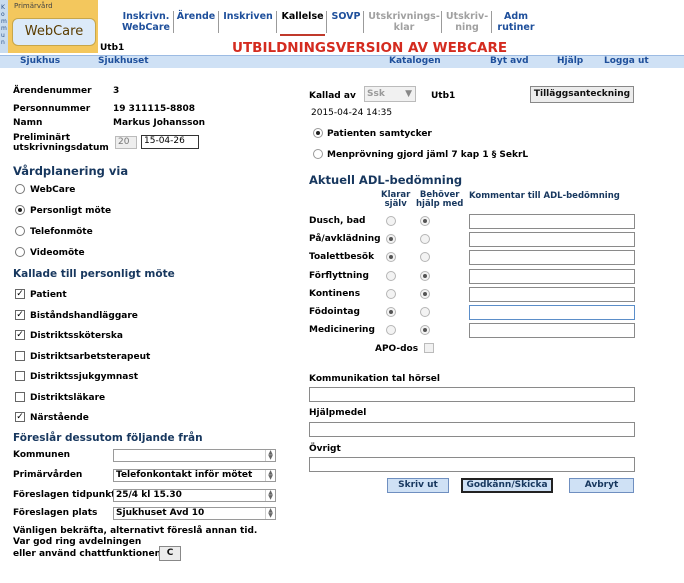 This screenshot has height=583, width=684. I want to click on tab-utskrivningsklar: Utskrivnings- klar, so click(404, 22).